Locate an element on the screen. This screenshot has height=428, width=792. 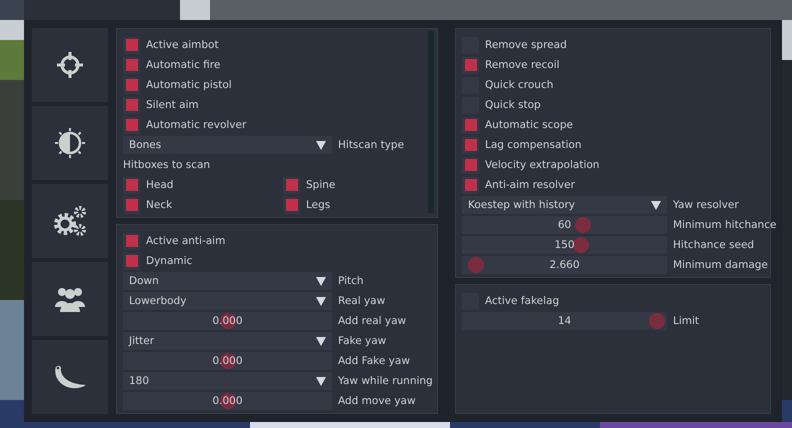
option-label: Yaw while running is located at coordinates (385, 381).